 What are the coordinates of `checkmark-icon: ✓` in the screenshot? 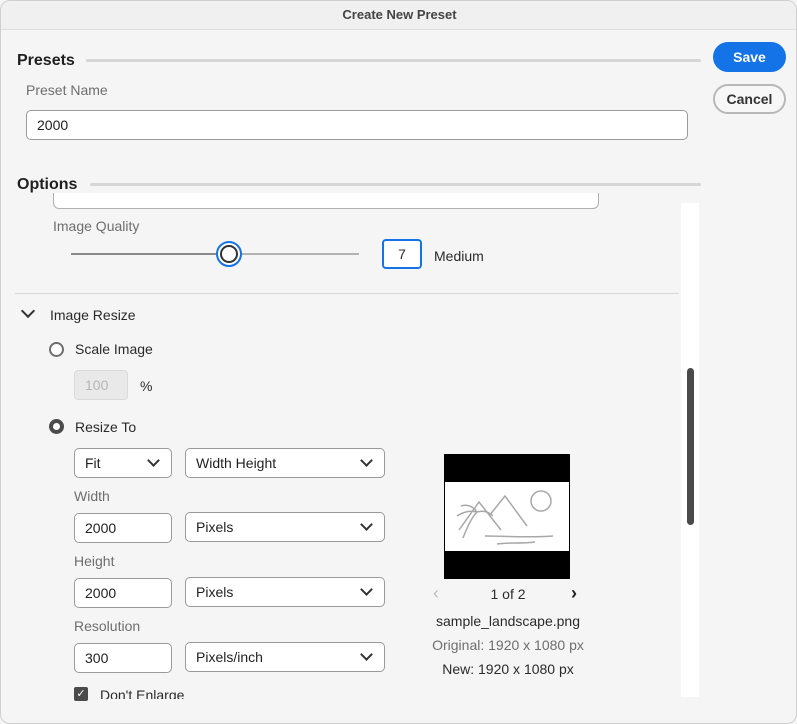 It's located at (81, 694).